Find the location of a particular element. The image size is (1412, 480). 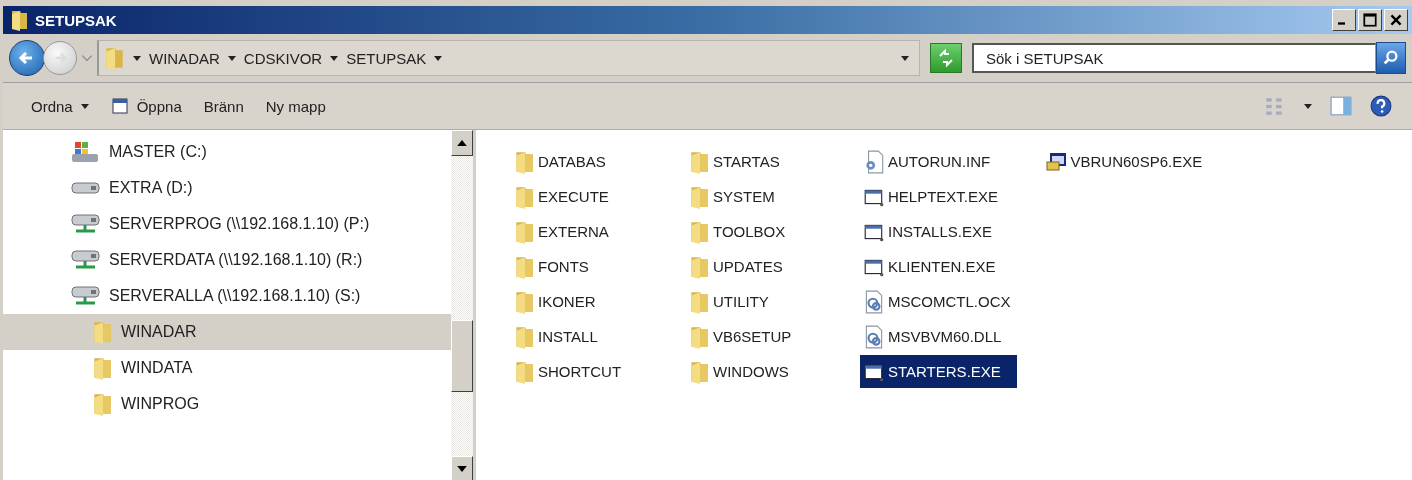

search-field: Sök i SETUPSAK is located at coordinates (1174, 58).